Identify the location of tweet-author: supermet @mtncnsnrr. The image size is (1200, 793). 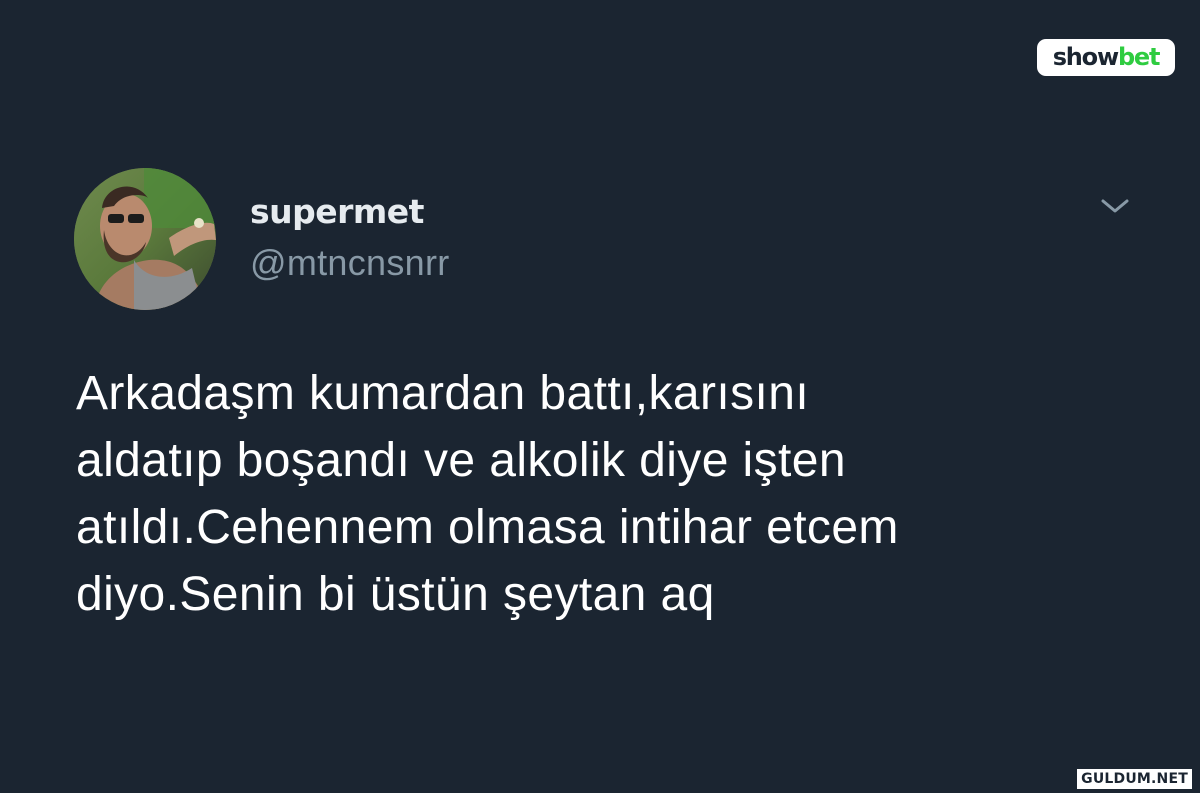
(350, 238).